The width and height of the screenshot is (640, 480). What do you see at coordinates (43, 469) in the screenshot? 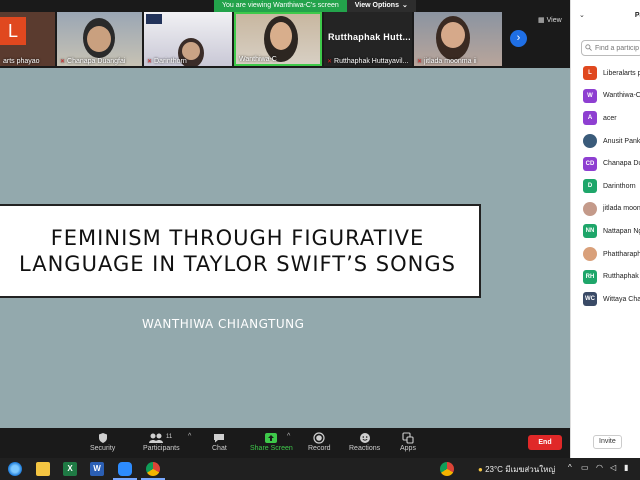
I see `file-explorer-icon` at bounding box center [43, 469].